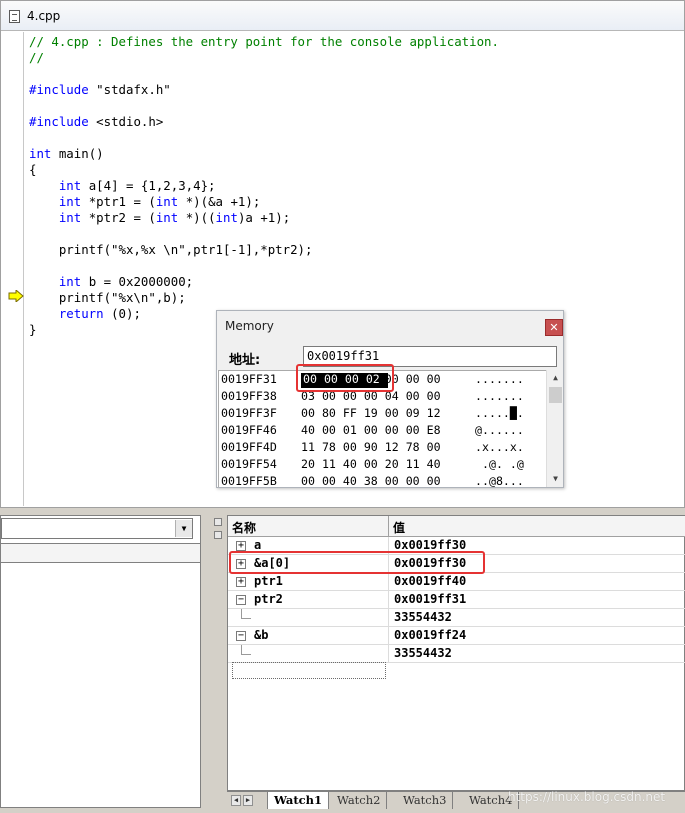 This screenshot has height=813, width=685. I want to click on memory-row: 0019FF54 20 11 40 00 20 11 40 .@. .@, so click(382, 464).